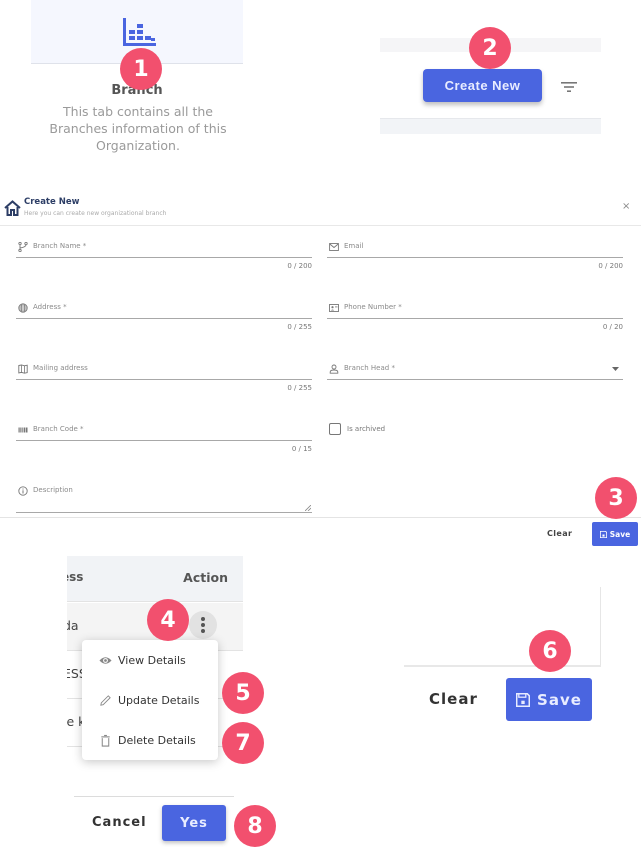 The height and width of the screenshot is (847, 641). Describe the element at coordinates (23, 247) in the screenshot. I see `branch-icon` at that location.